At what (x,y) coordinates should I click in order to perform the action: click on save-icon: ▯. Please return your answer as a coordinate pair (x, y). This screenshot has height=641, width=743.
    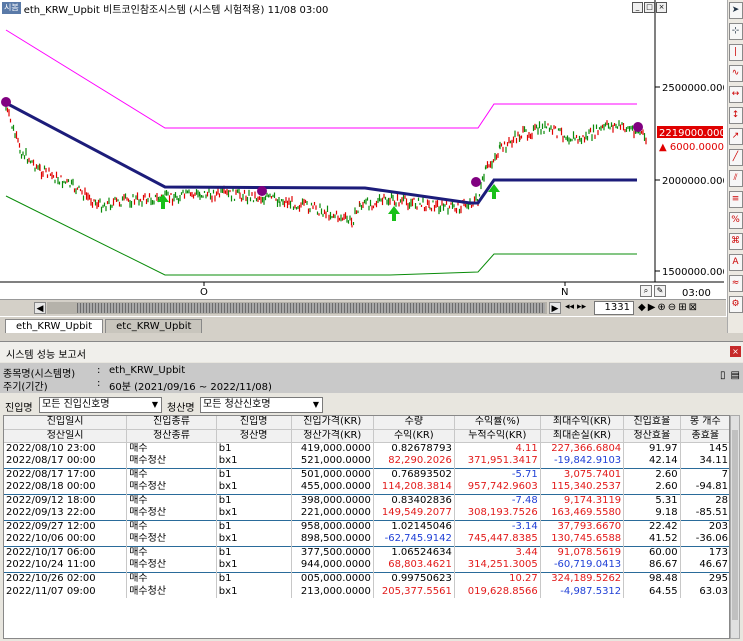
    Looking at the image, I should click on (723, 375).